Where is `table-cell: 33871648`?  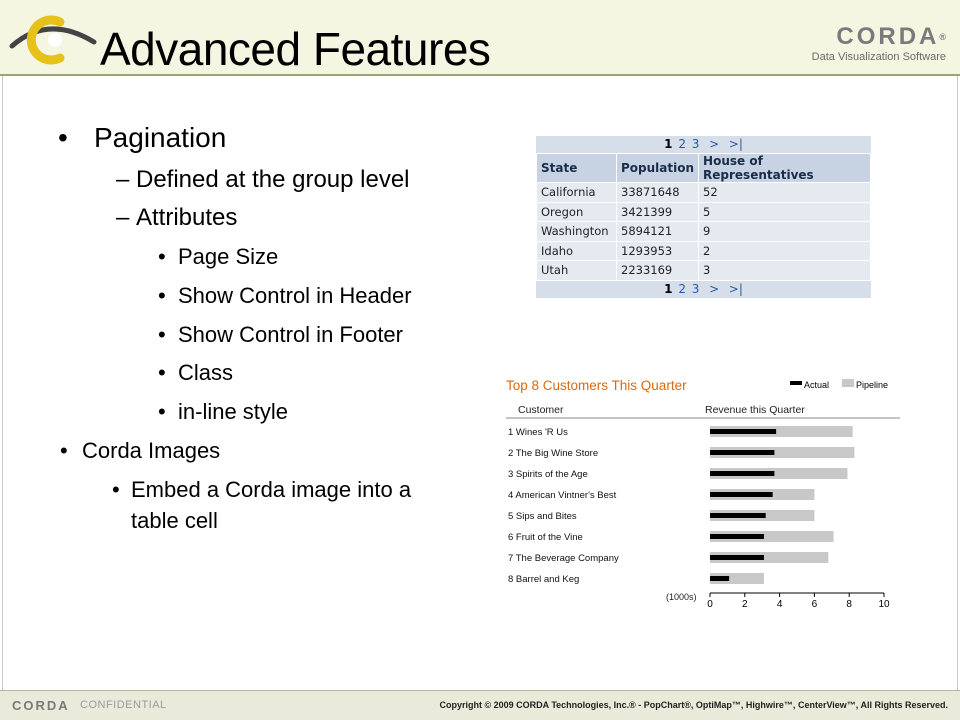
table-cell: 33871648 is located at coordinates (657, 192).